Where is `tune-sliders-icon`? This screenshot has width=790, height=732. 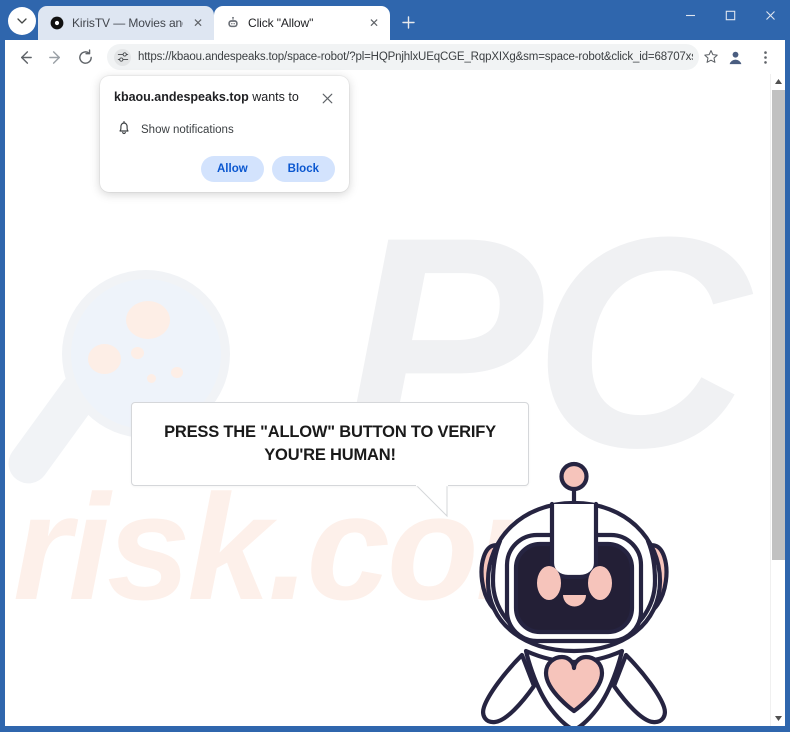 tune-sliders-icon is located at coordinates (122, 57).